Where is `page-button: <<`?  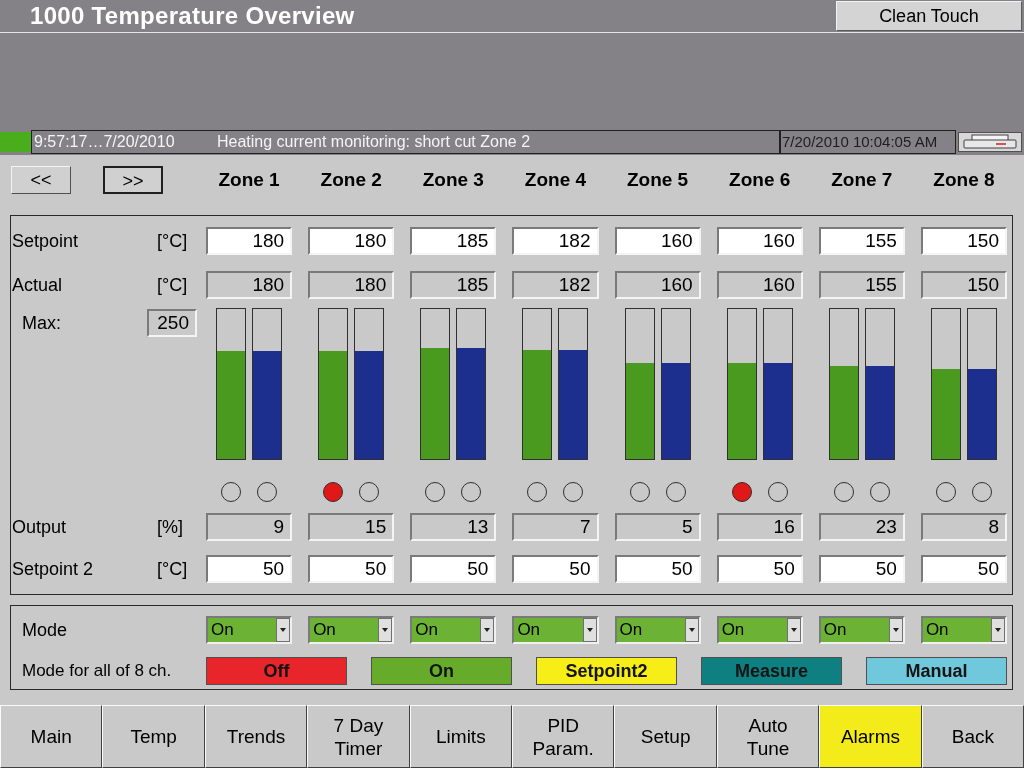 page-button: << is located at coordinates (41, 180).